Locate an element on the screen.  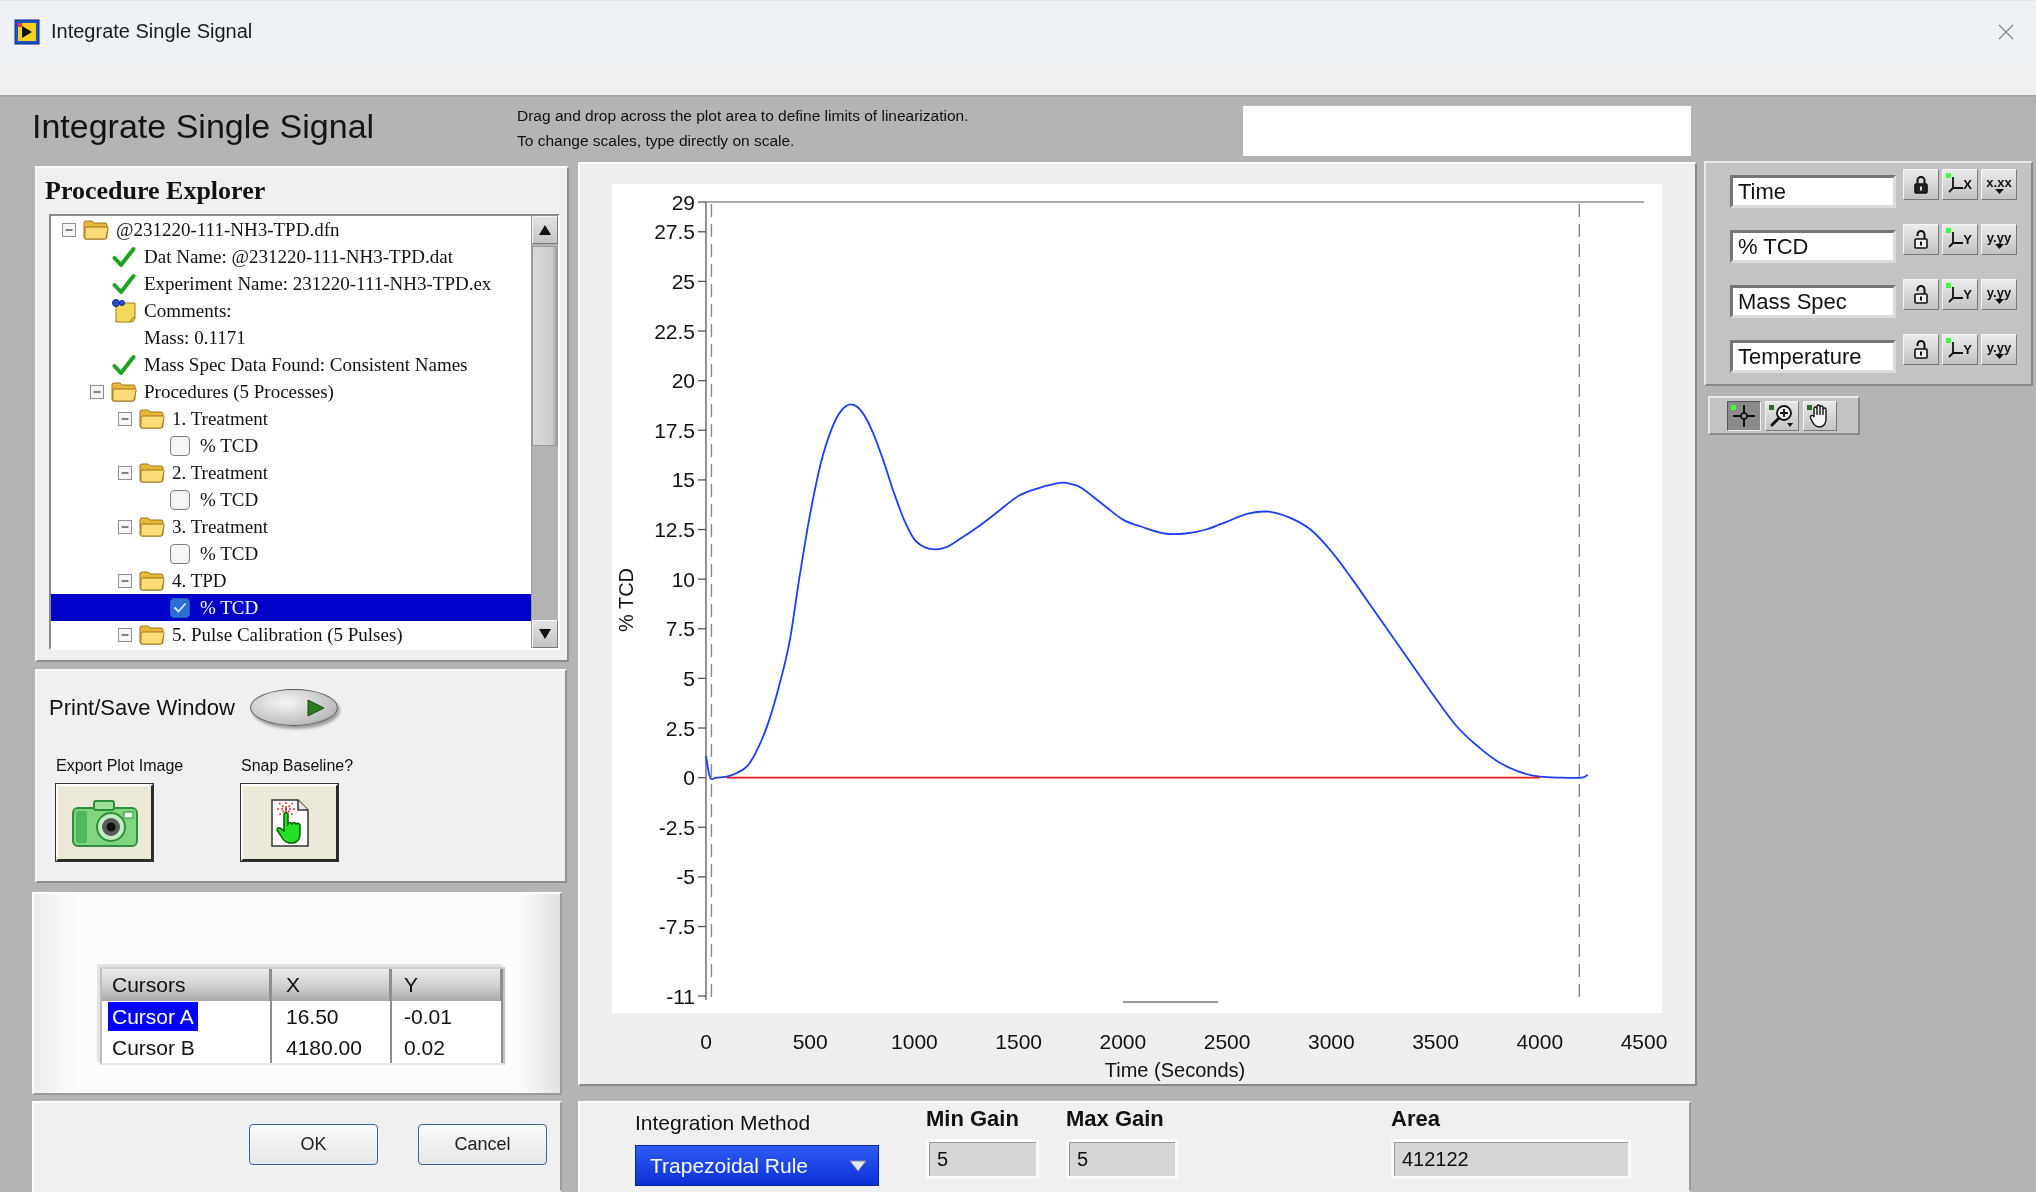
toggle-label: Print/Save Window is located at coordinates (142, 707).